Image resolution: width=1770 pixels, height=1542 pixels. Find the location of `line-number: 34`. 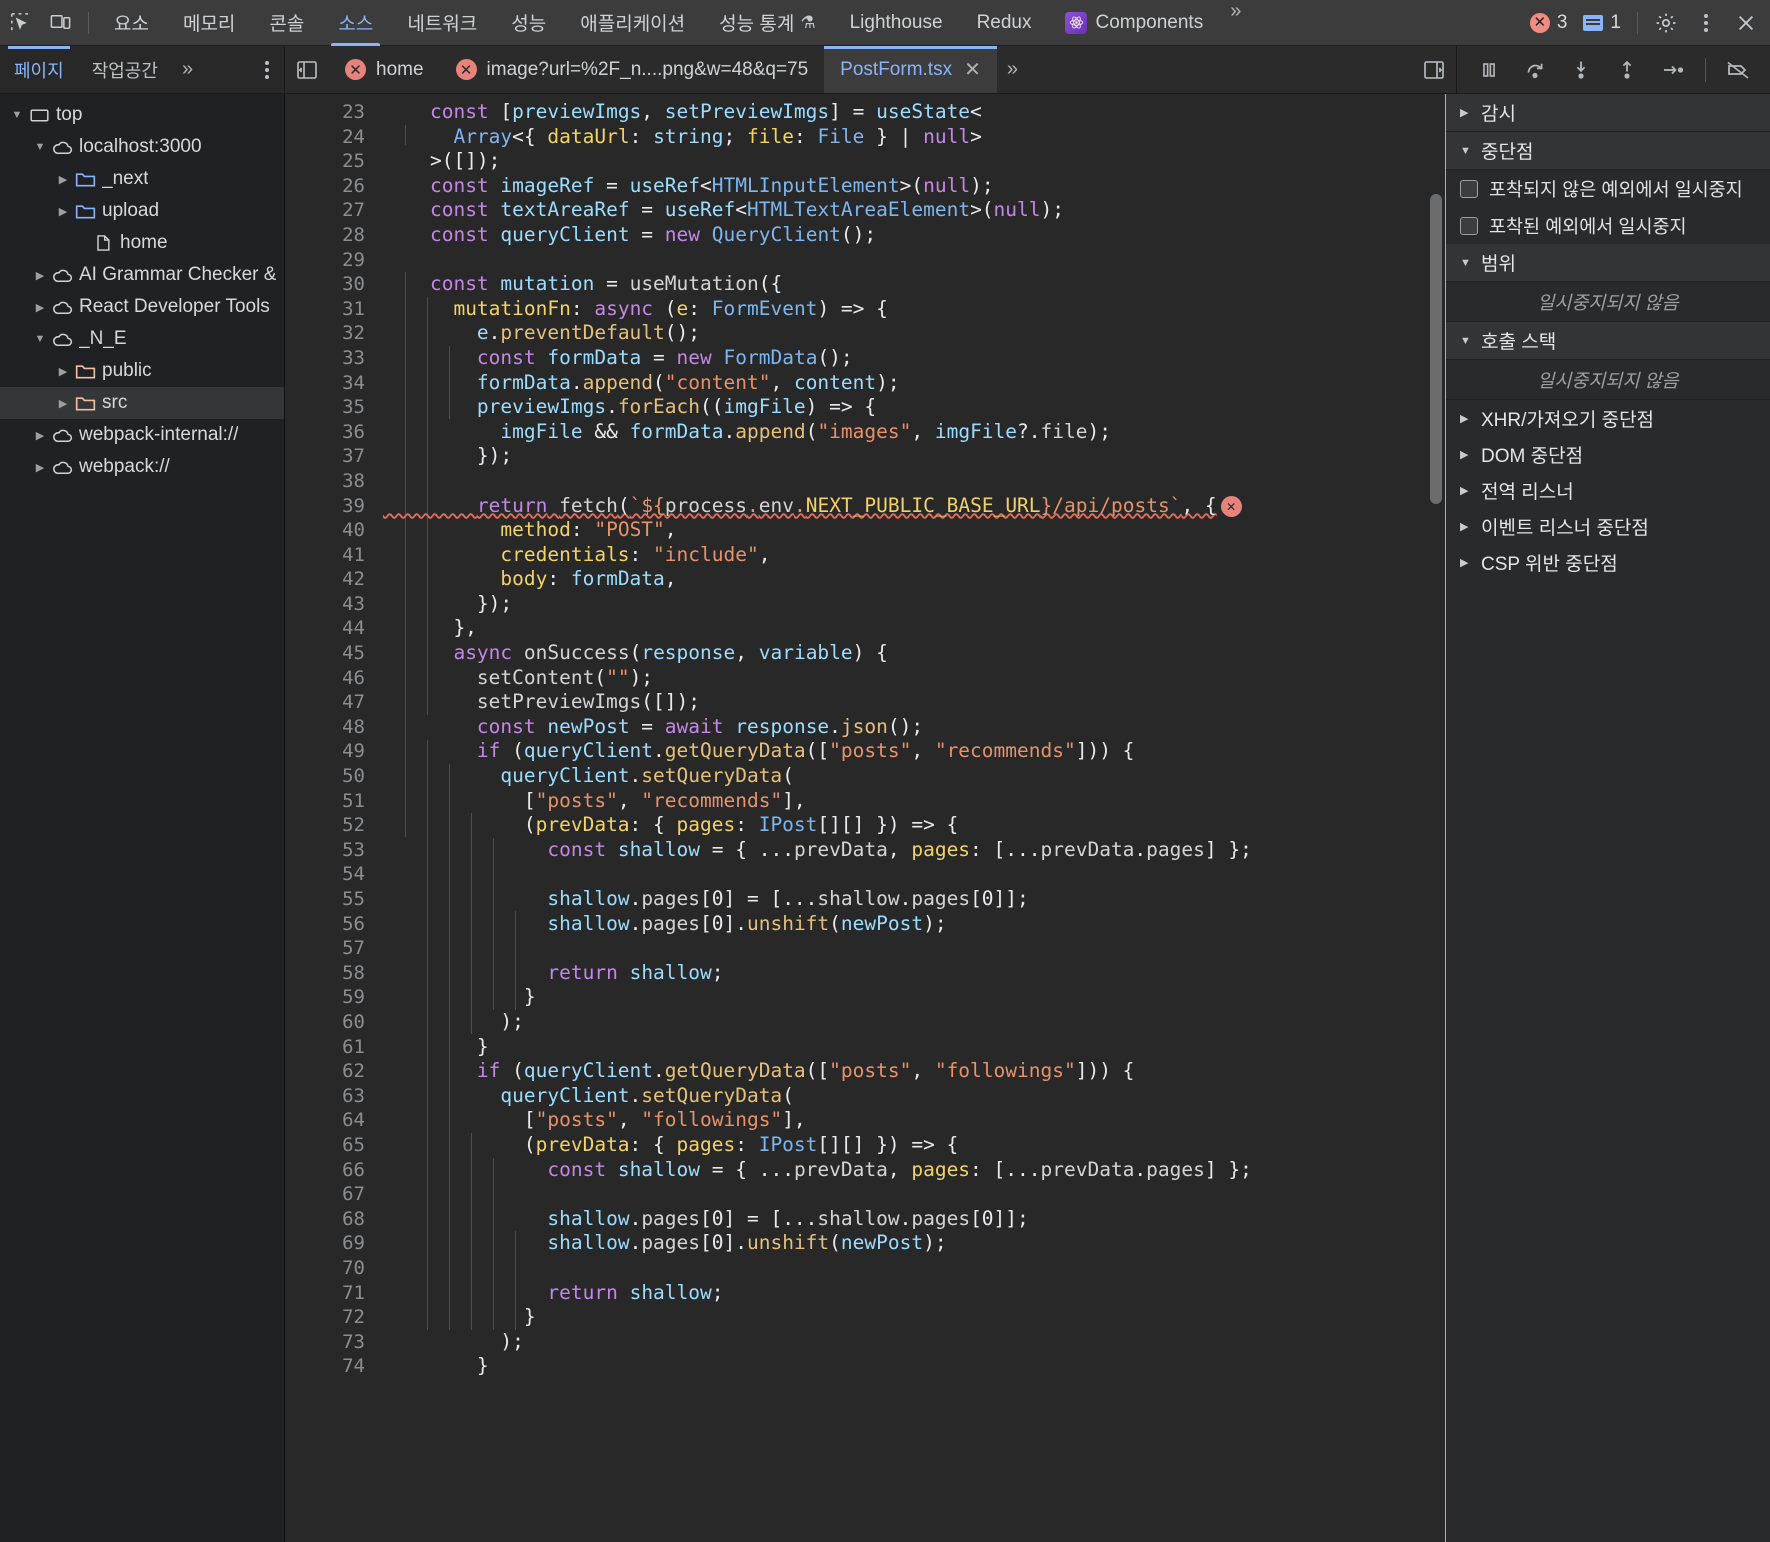

line-number: 34 is located at coordinates (334, 383).